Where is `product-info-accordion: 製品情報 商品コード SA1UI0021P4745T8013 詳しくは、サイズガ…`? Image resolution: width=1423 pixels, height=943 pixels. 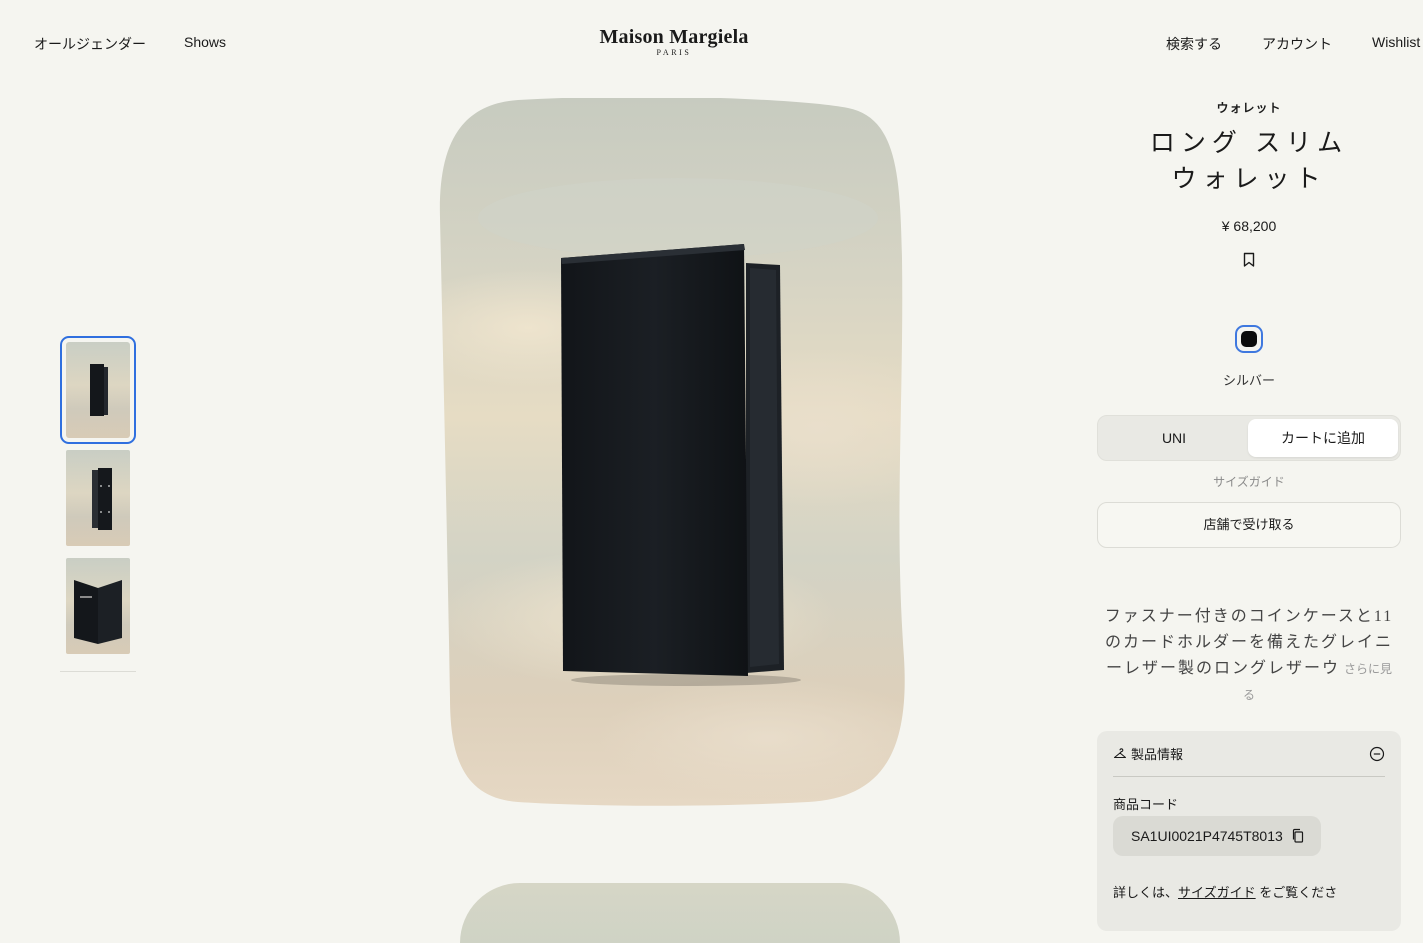
product-info-accordion: 製品情報 商品コード SA1UI0021P4745T8013 詳しくは、サイズガ… is located at coordinates (1249, 831).